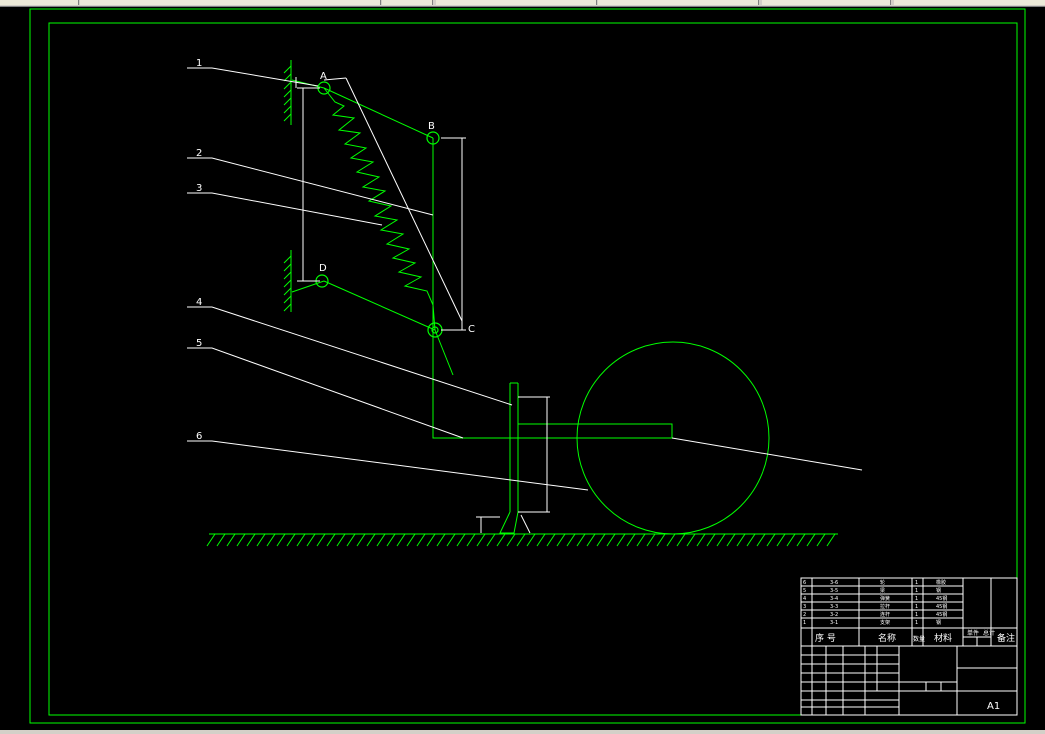  What do you see at coordinates (834, 583) in the screenshot?
I see `bom-cell-code: 3-6` at bounding box center [834, 583].